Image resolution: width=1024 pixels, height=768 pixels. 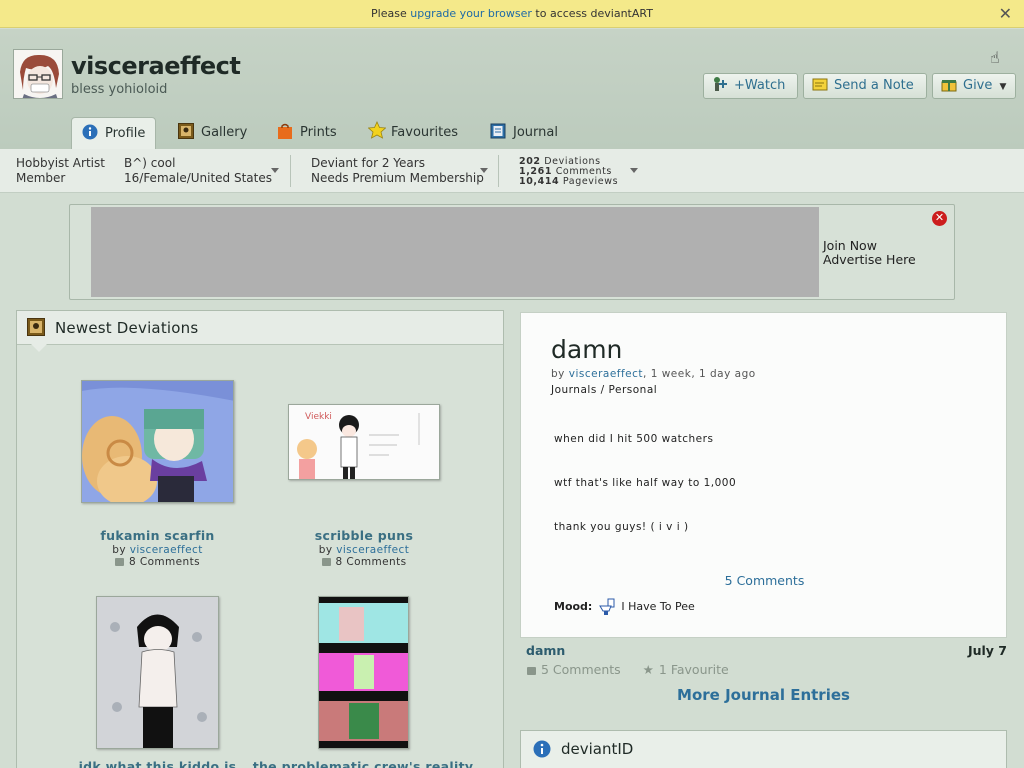 What do you see at coordinates (389, 13) in the screenshot?
I see `banner-prefix: Please` at bounding box center [389, 13].